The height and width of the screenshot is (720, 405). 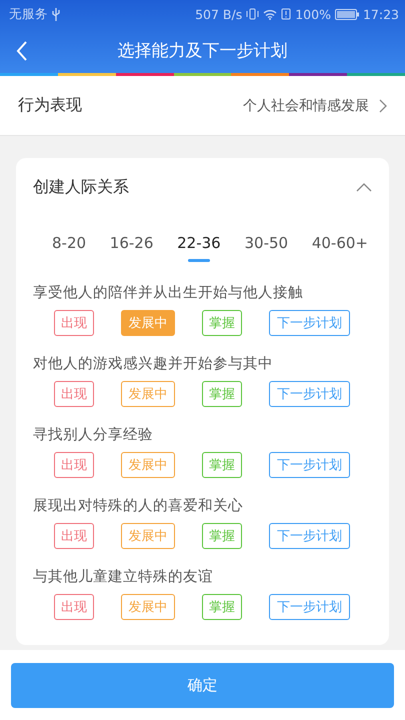 I want to click on chevron-up-icon, so click(x=364, y=187).